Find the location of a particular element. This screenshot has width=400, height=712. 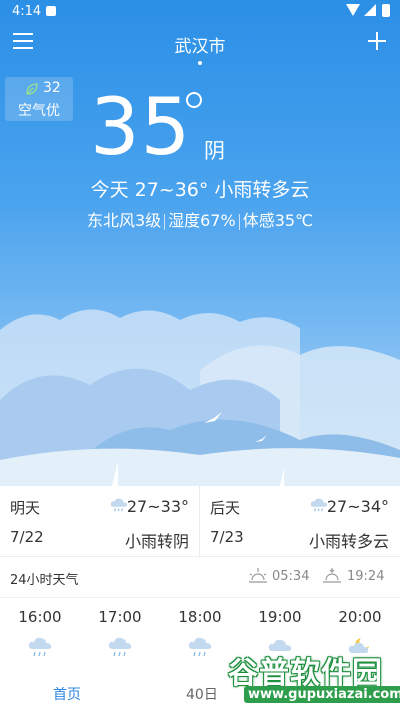

hour-time: 19:00 is located at coordinates (280, 617).